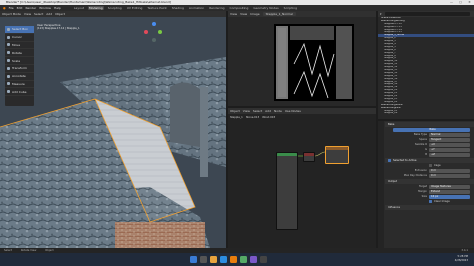 The height and width of the screenshot is (266, 474). I want to click on extrusion-field: 0 m, so click(449, 170).